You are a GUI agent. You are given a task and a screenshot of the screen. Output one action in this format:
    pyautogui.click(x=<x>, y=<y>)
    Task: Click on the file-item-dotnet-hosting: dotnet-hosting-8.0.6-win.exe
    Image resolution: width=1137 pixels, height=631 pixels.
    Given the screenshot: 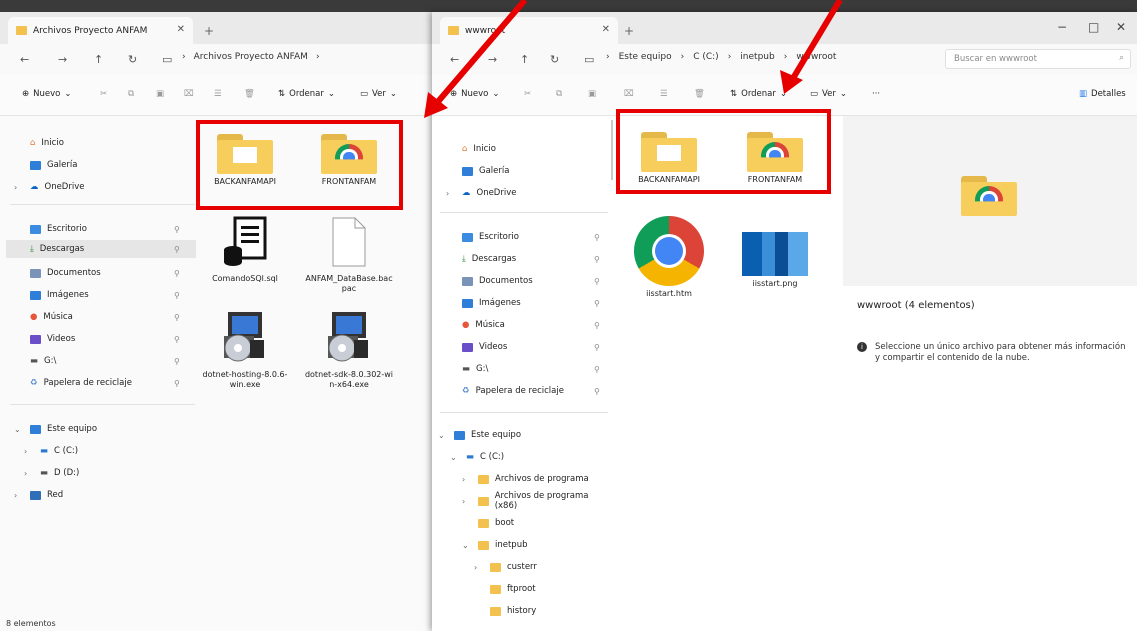 What is the action you would take?
    pyautogui.click(x=245, y=350)
    